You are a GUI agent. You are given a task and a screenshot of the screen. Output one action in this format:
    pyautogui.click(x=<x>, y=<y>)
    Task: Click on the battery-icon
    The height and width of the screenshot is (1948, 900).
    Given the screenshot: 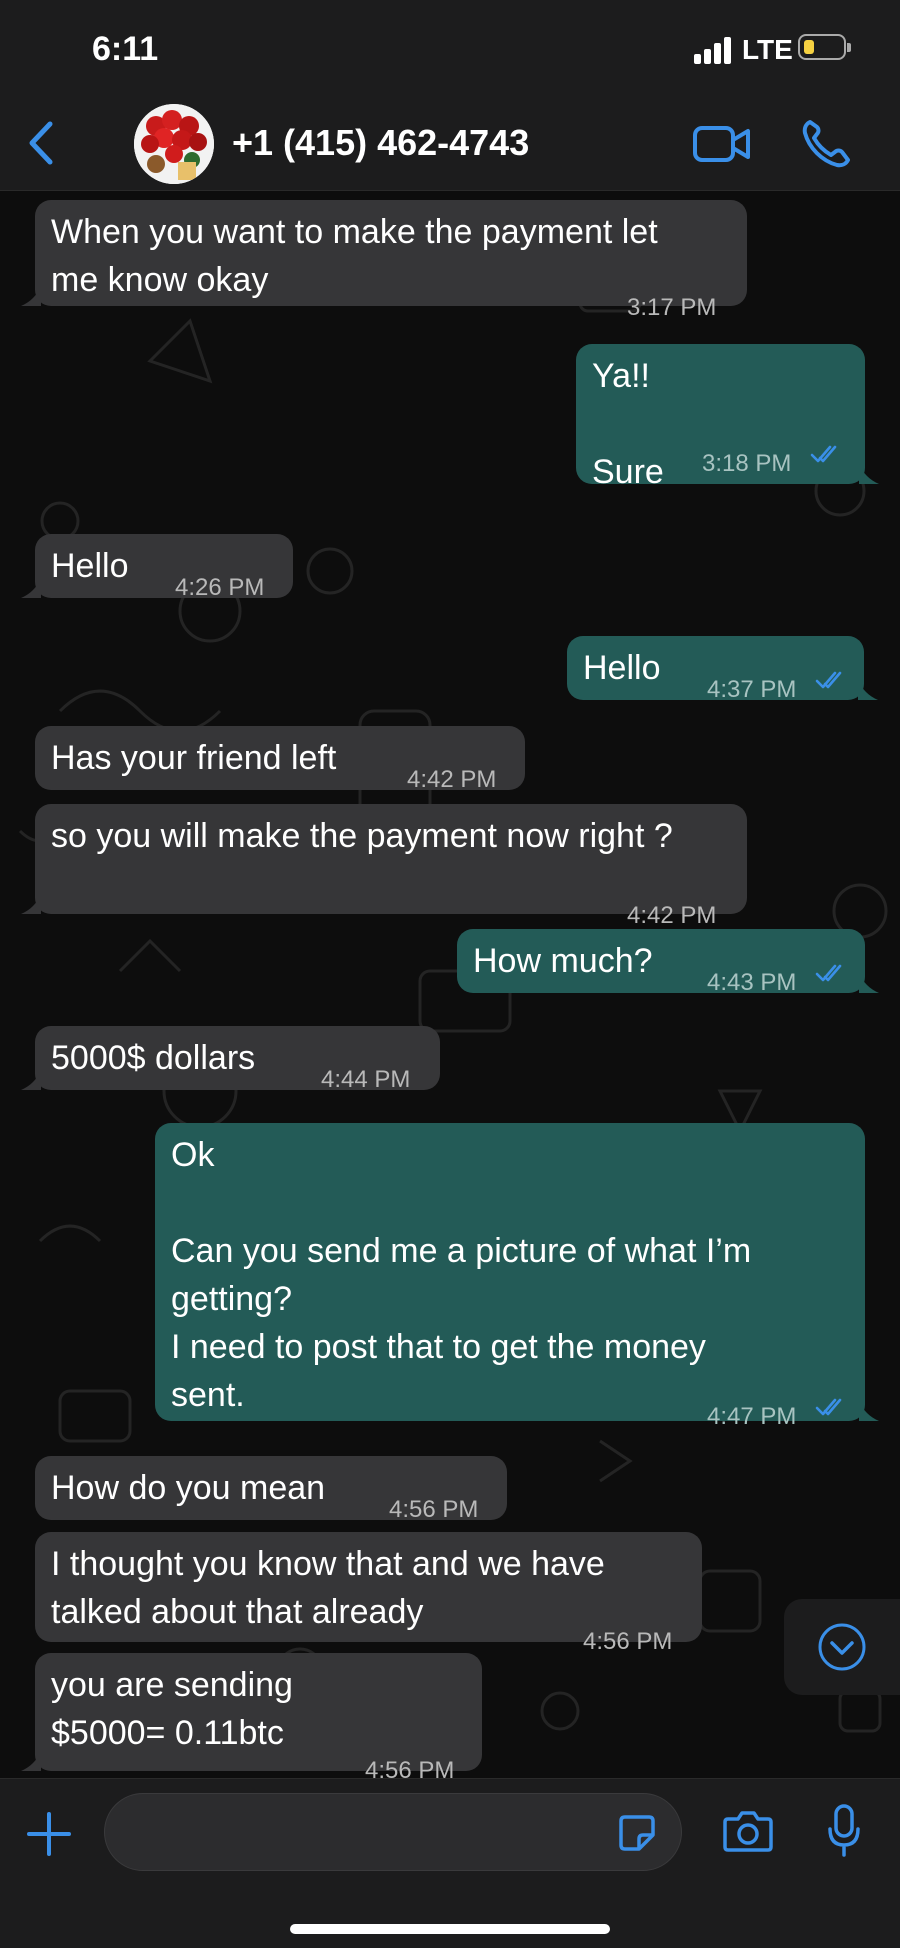 What is the action you would take?
    pyautogui.click(x=824, y=47)
    